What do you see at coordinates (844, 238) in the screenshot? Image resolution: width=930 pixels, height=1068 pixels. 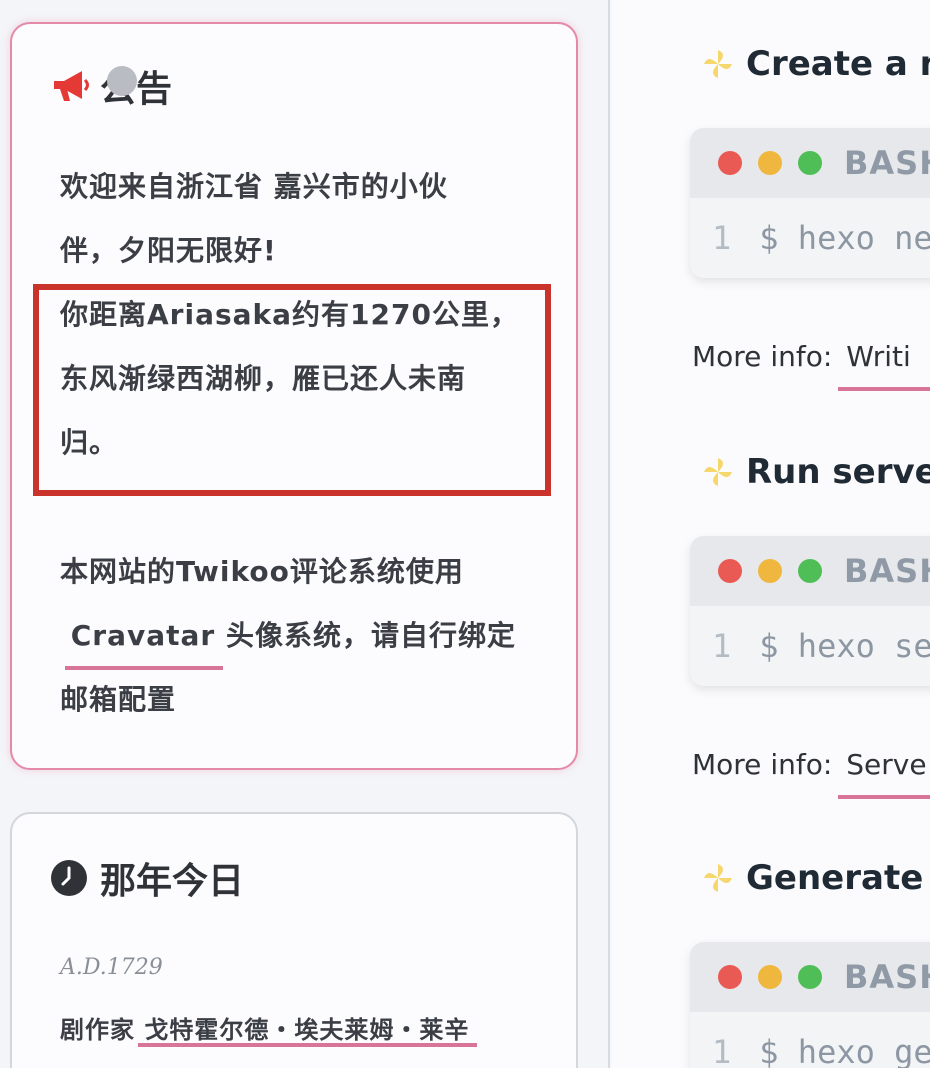 I see `code-text: $ hexo ne` at bounding box center [844, 238].